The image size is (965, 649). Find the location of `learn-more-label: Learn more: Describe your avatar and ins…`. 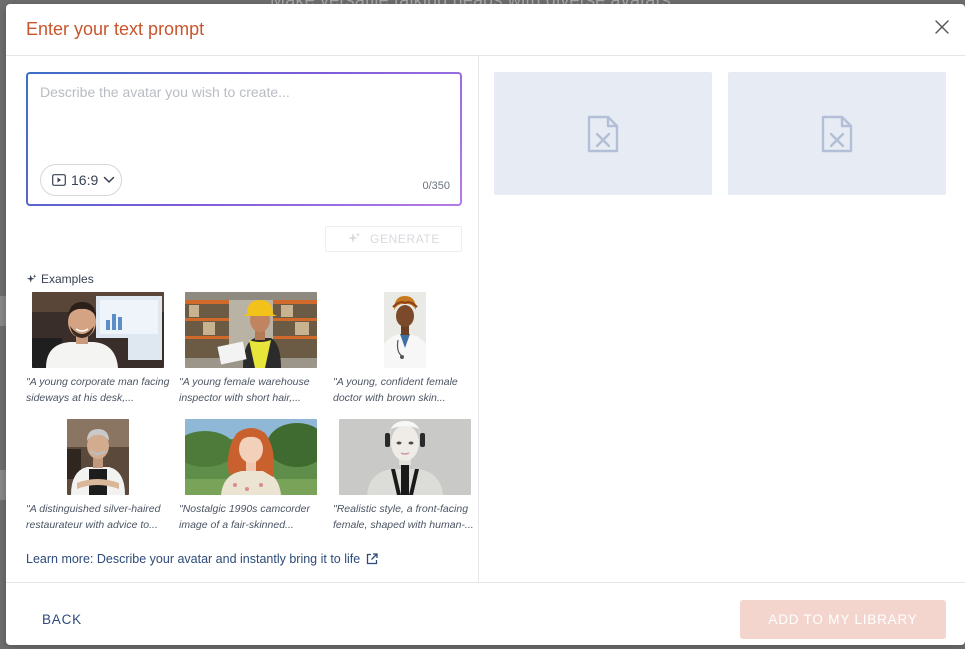

learn-more-label: Learn more: Describe your avatar and ins… is located at coordinates (193, 559).